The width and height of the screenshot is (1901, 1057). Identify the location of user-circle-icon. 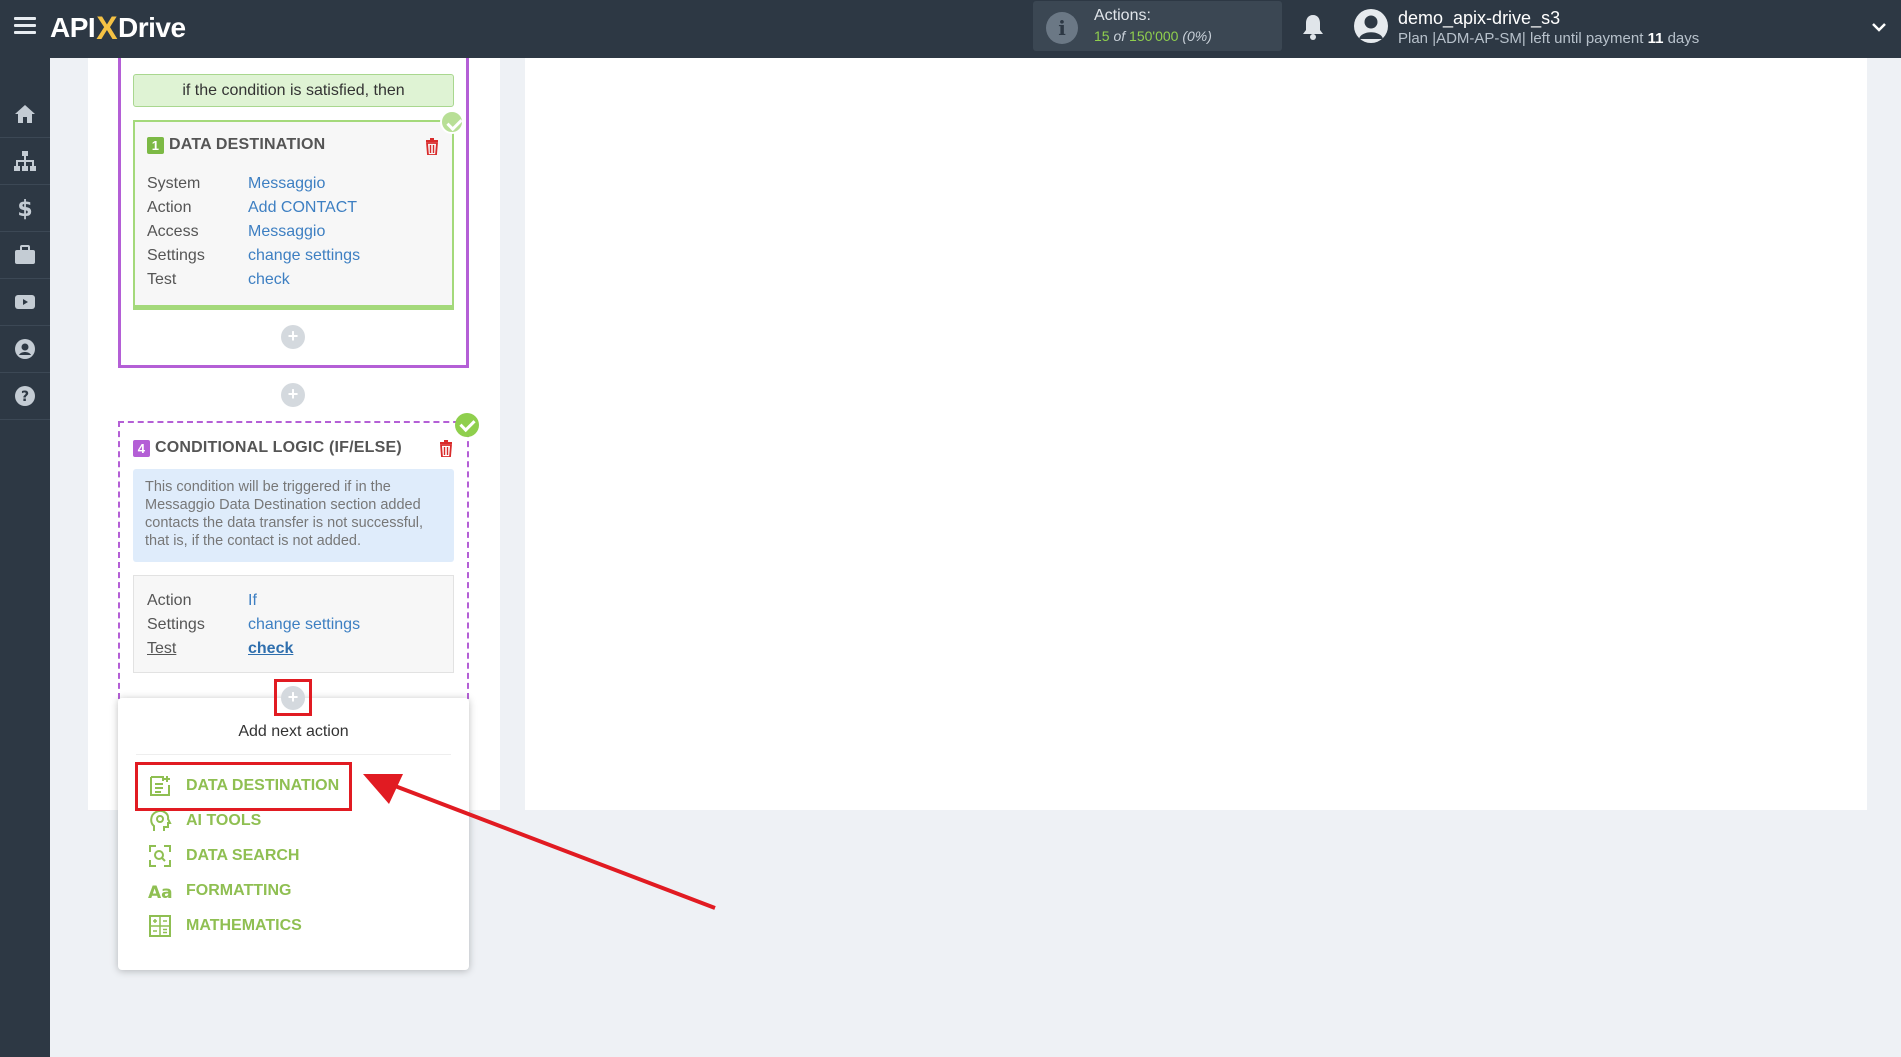
(25, 349).